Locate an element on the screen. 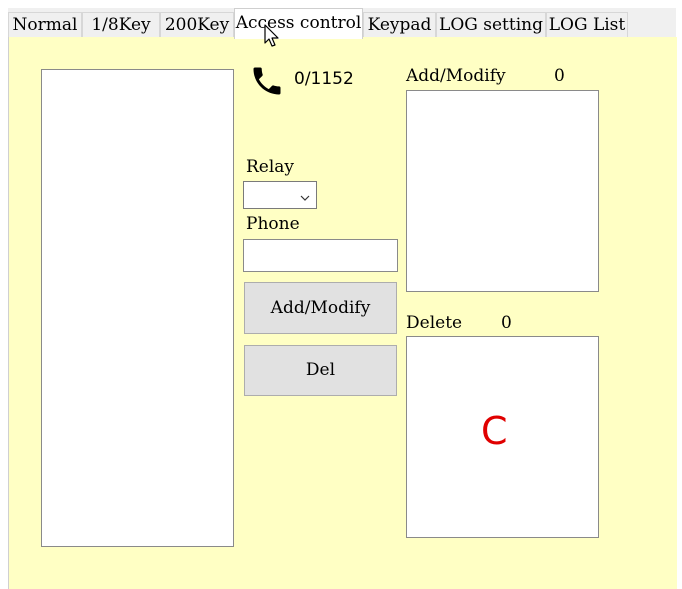  phone-icon is located at coordinates (267, 81).